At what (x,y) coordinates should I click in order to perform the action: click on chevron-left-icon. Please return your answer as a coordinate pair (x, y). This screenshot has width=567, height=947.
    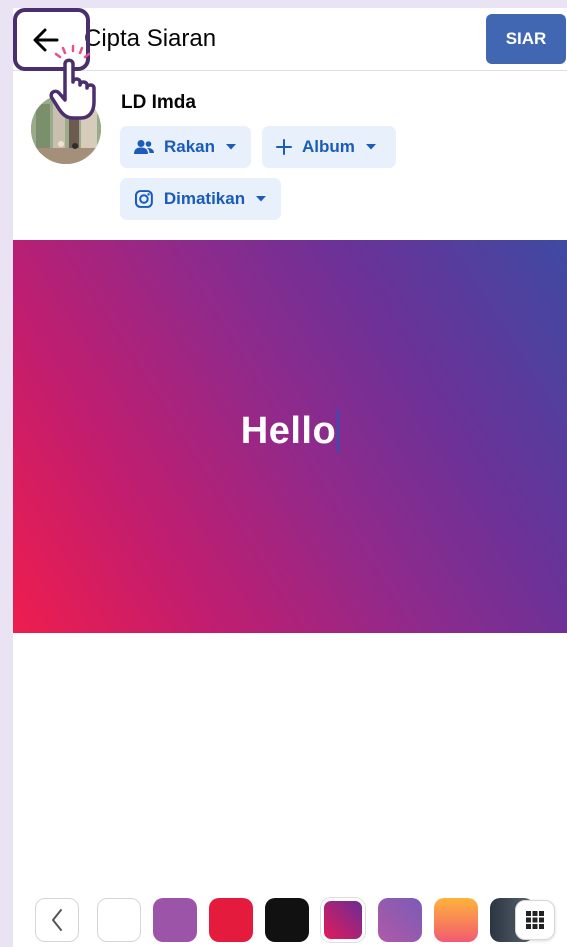
    Looking at the image, I should click on (57, 920).